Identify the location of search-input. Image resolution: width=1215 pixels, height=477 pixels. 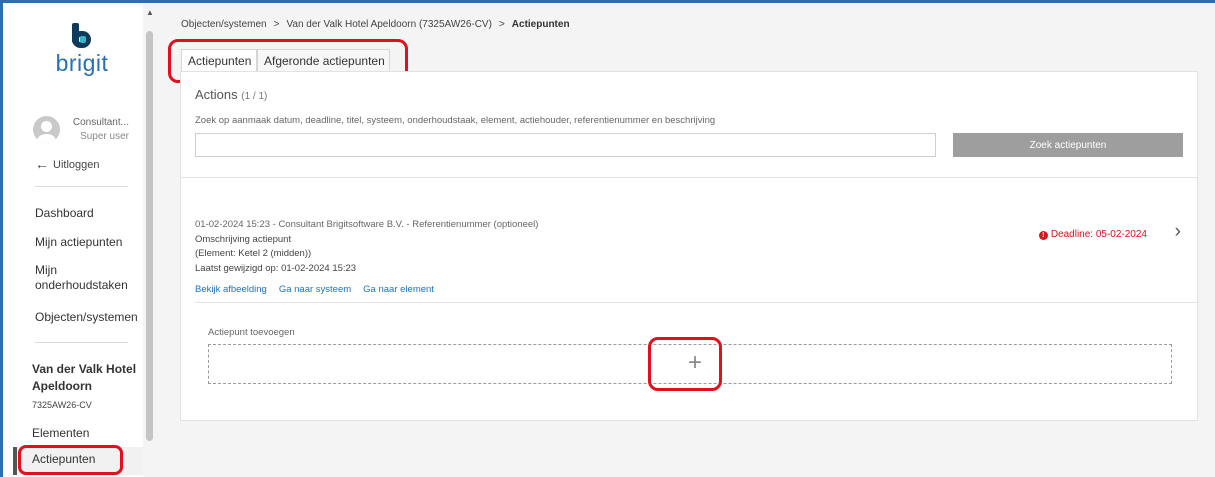
(565, 145).